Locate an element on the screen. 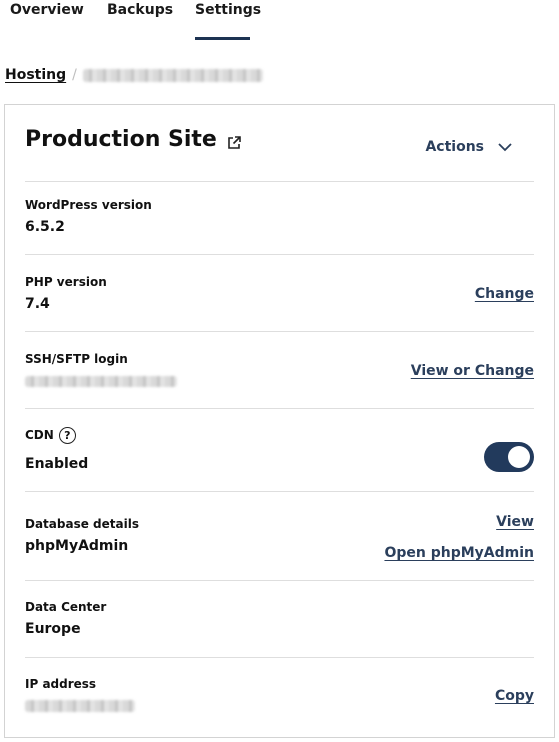  data-center-value: Europe is located at coordinates (53, 629).